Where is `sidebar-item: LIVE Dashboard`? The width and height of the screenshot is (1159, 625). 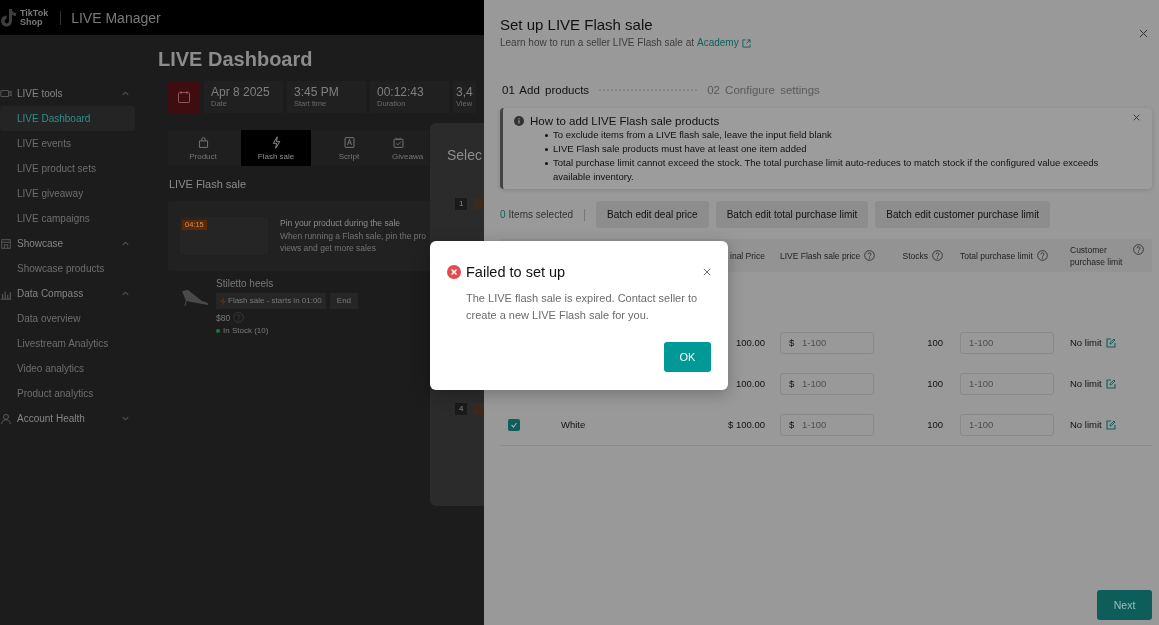 sidebar-item: LIVE Dashboard is located at coordinates (67, 118).